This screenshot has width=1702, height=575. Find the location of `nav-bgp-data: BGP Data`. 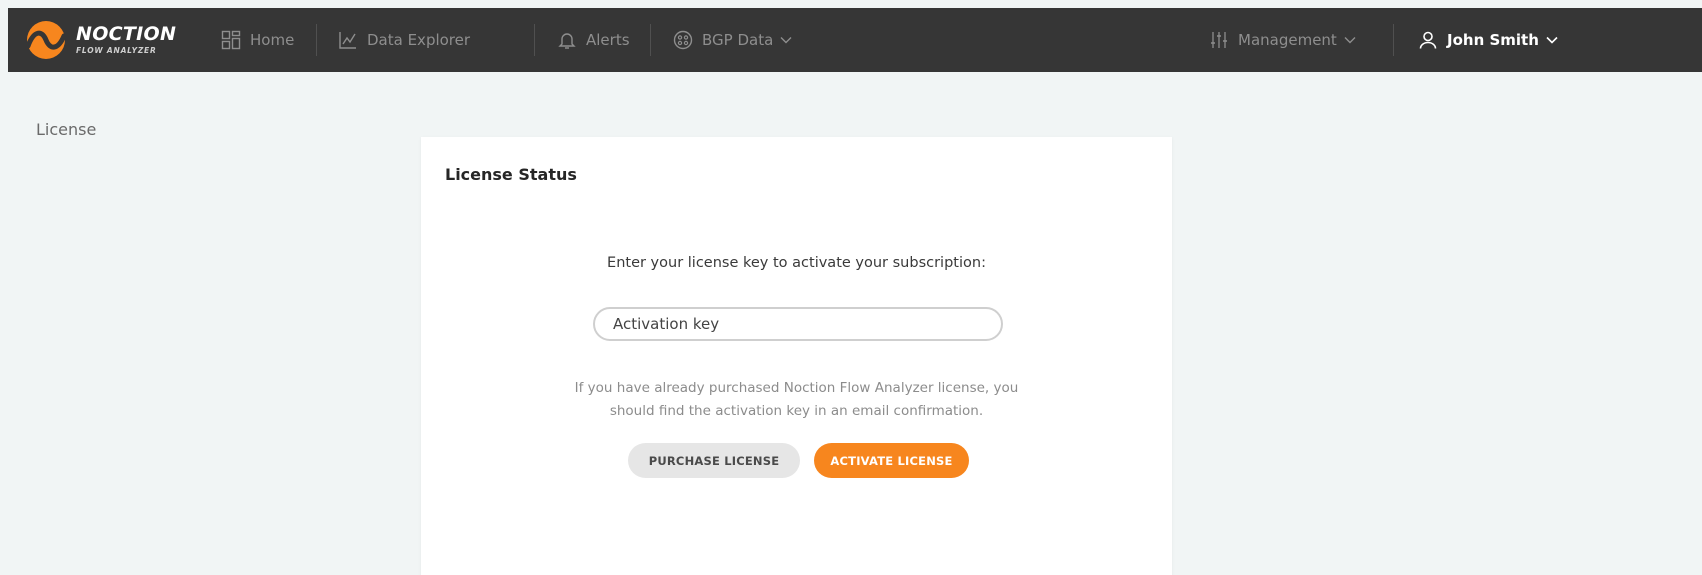

nav-bgp-data: BGP Data is located at coordinates (737, 40).